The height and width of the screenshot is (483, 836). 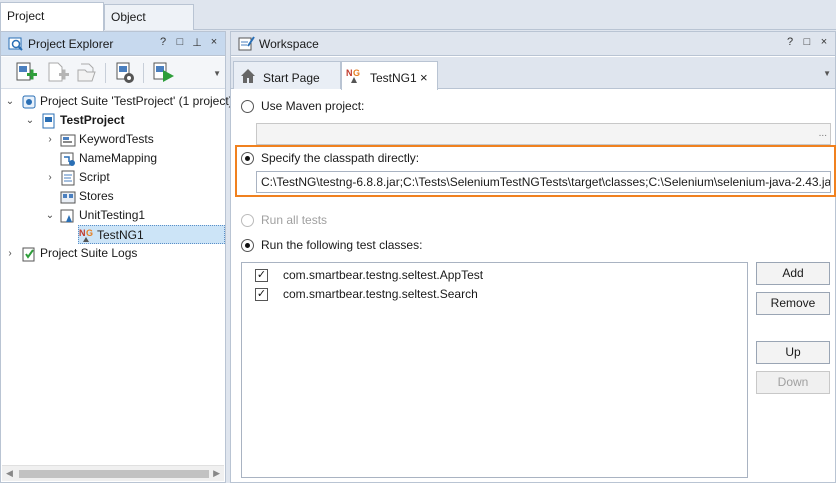 I want to click on tab-testng1: N G TestNG1 ×, so click(x=389, y=75).